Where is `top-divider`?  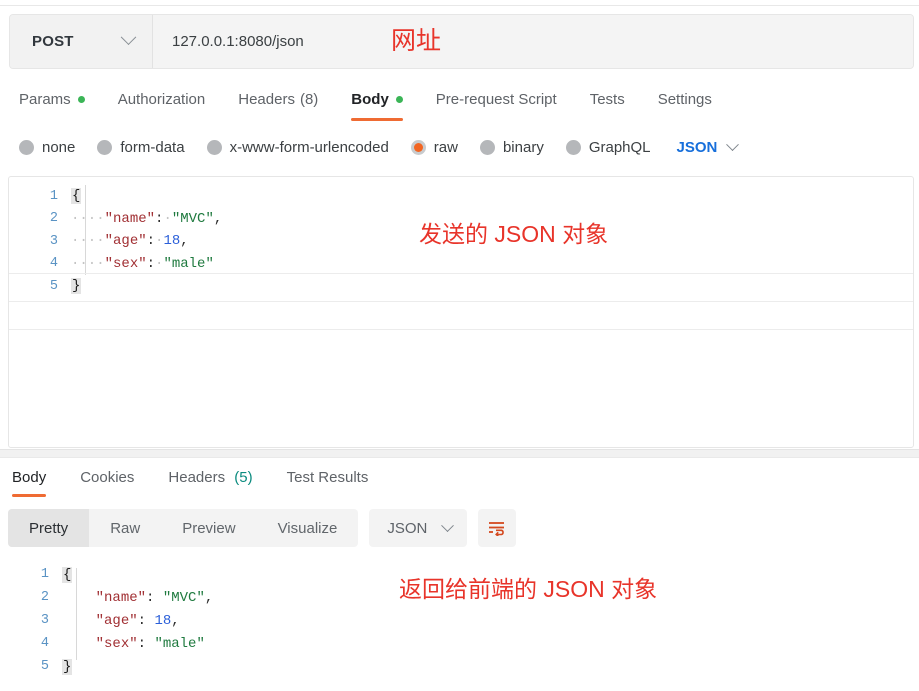
top-divider is located at coordinates (459, 5).